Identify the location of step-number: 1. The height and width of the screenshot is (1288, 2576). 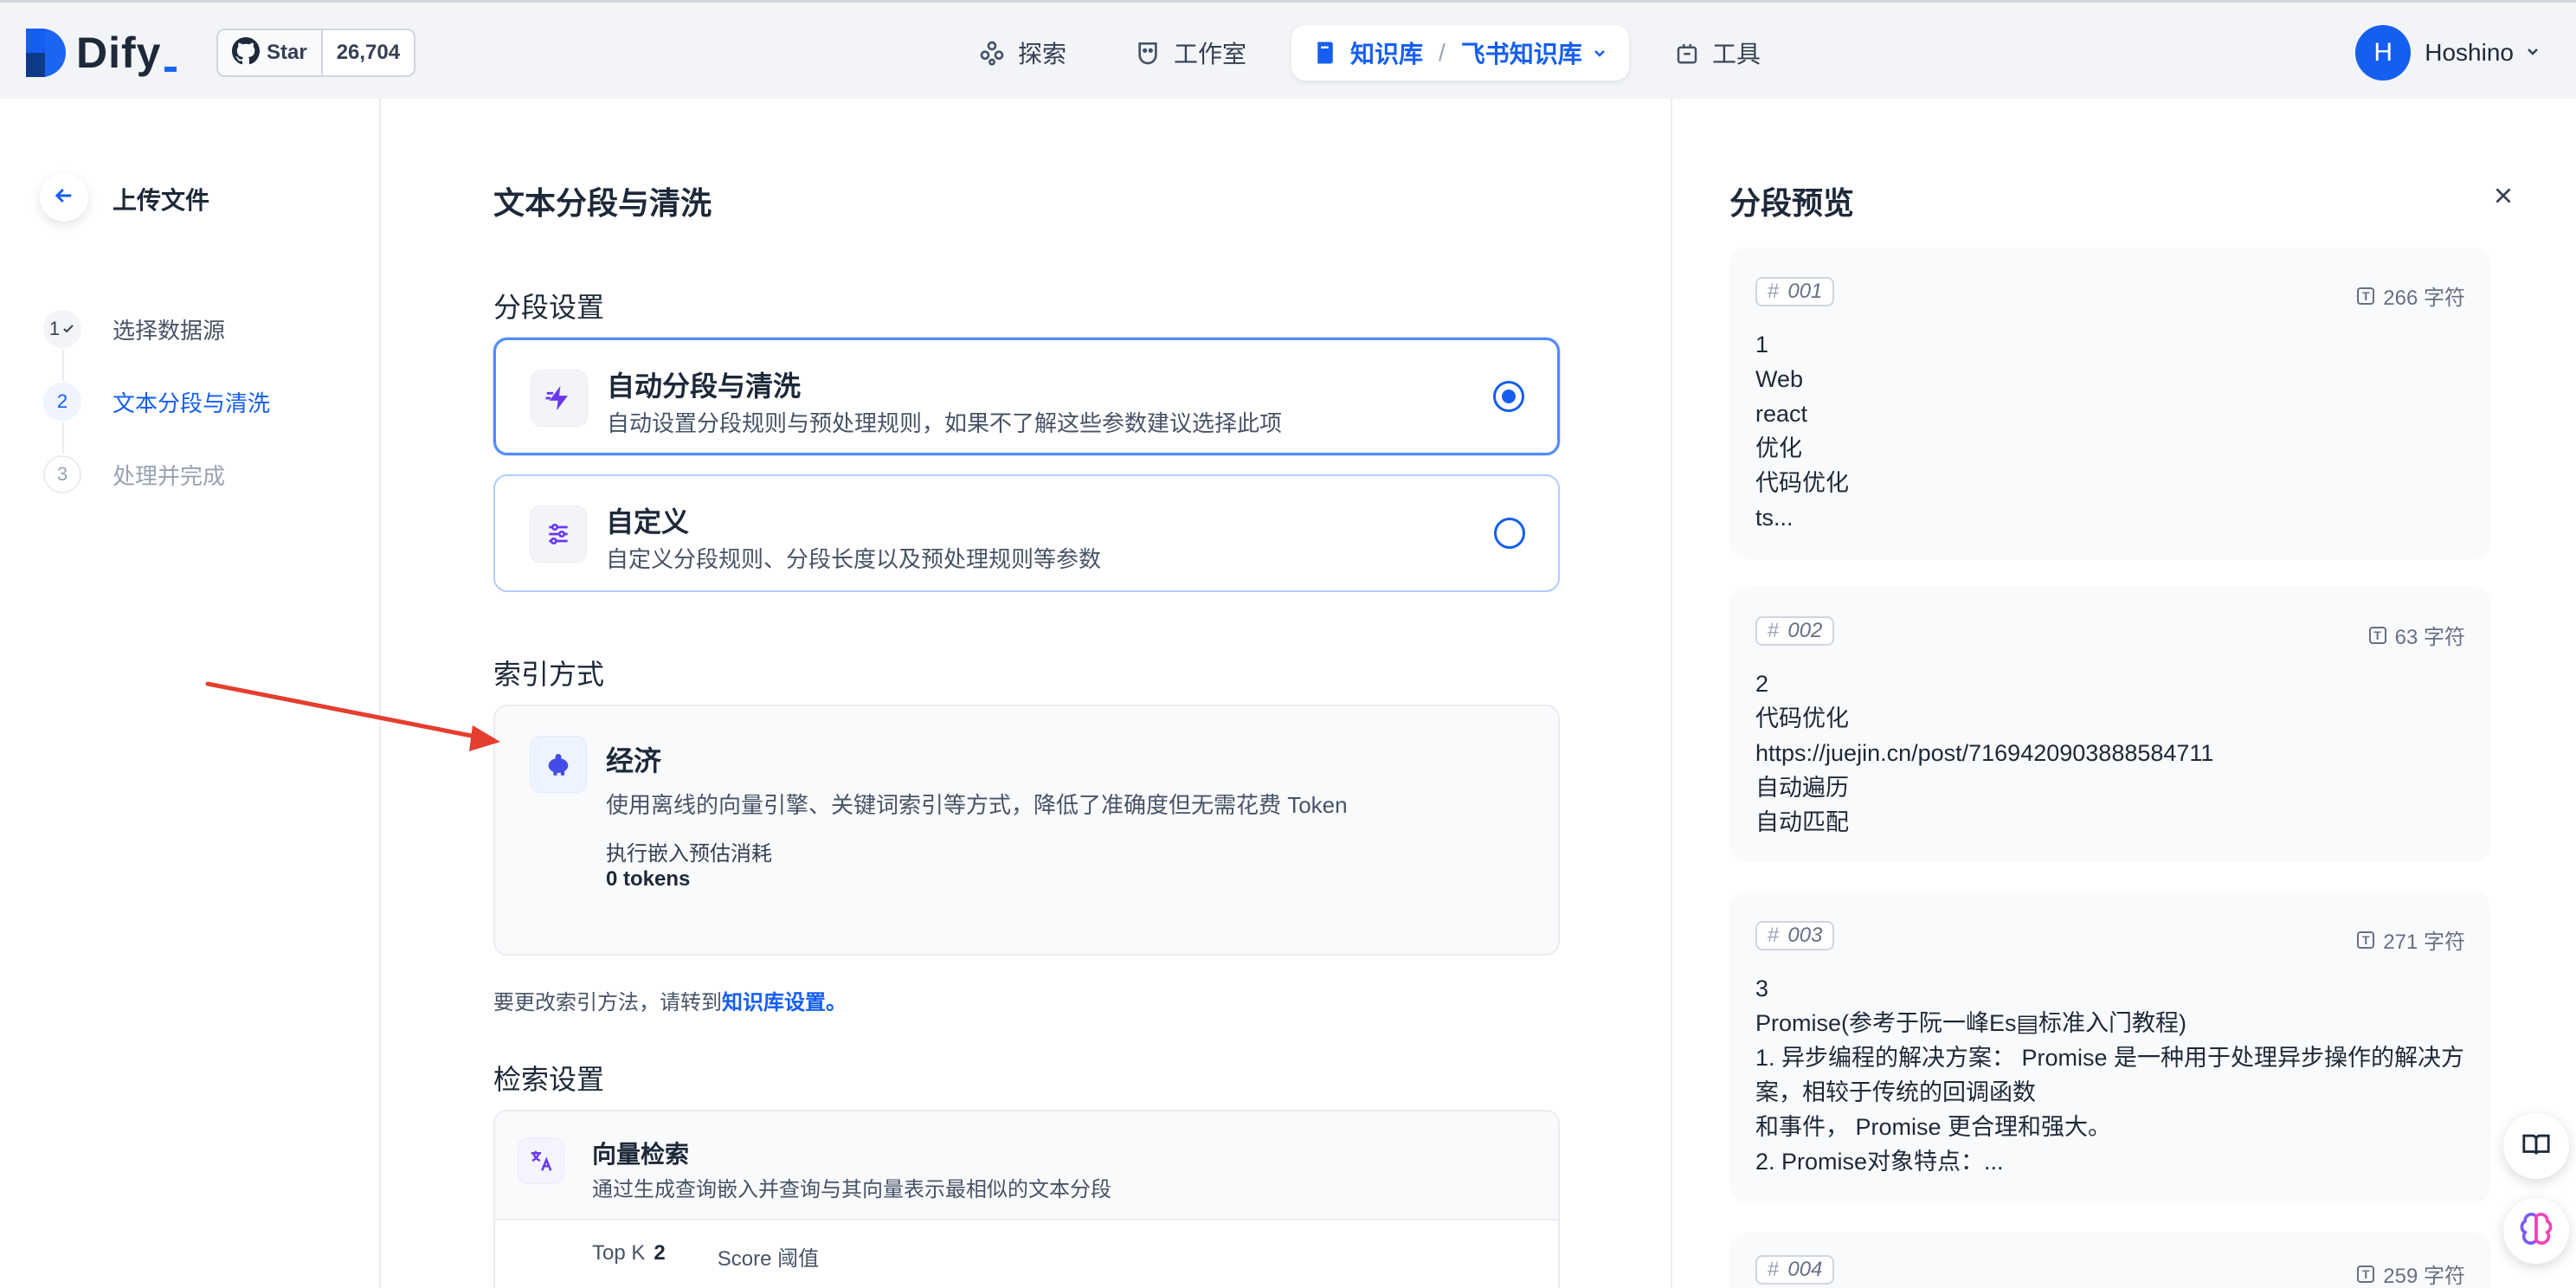
(62, 329).